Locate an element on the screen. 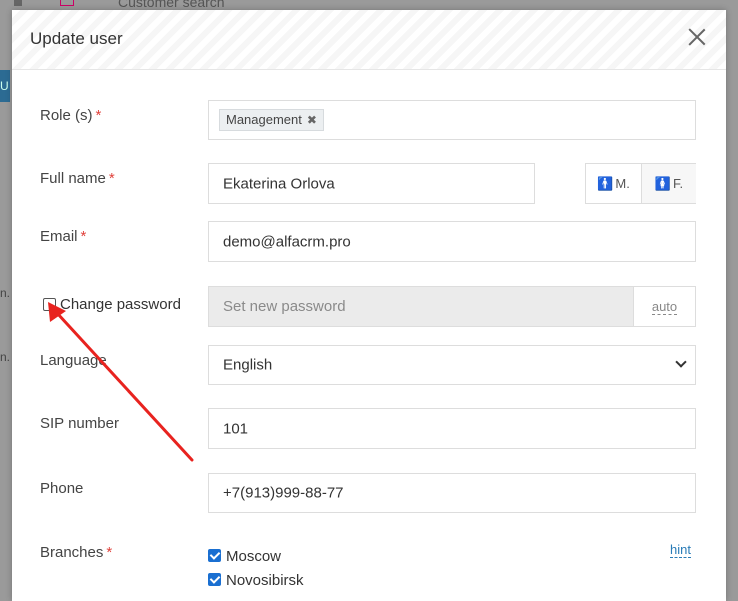 The width and height of the screenshot is (738, 601). change-password-checkbox is located at coordinates (49, 304).